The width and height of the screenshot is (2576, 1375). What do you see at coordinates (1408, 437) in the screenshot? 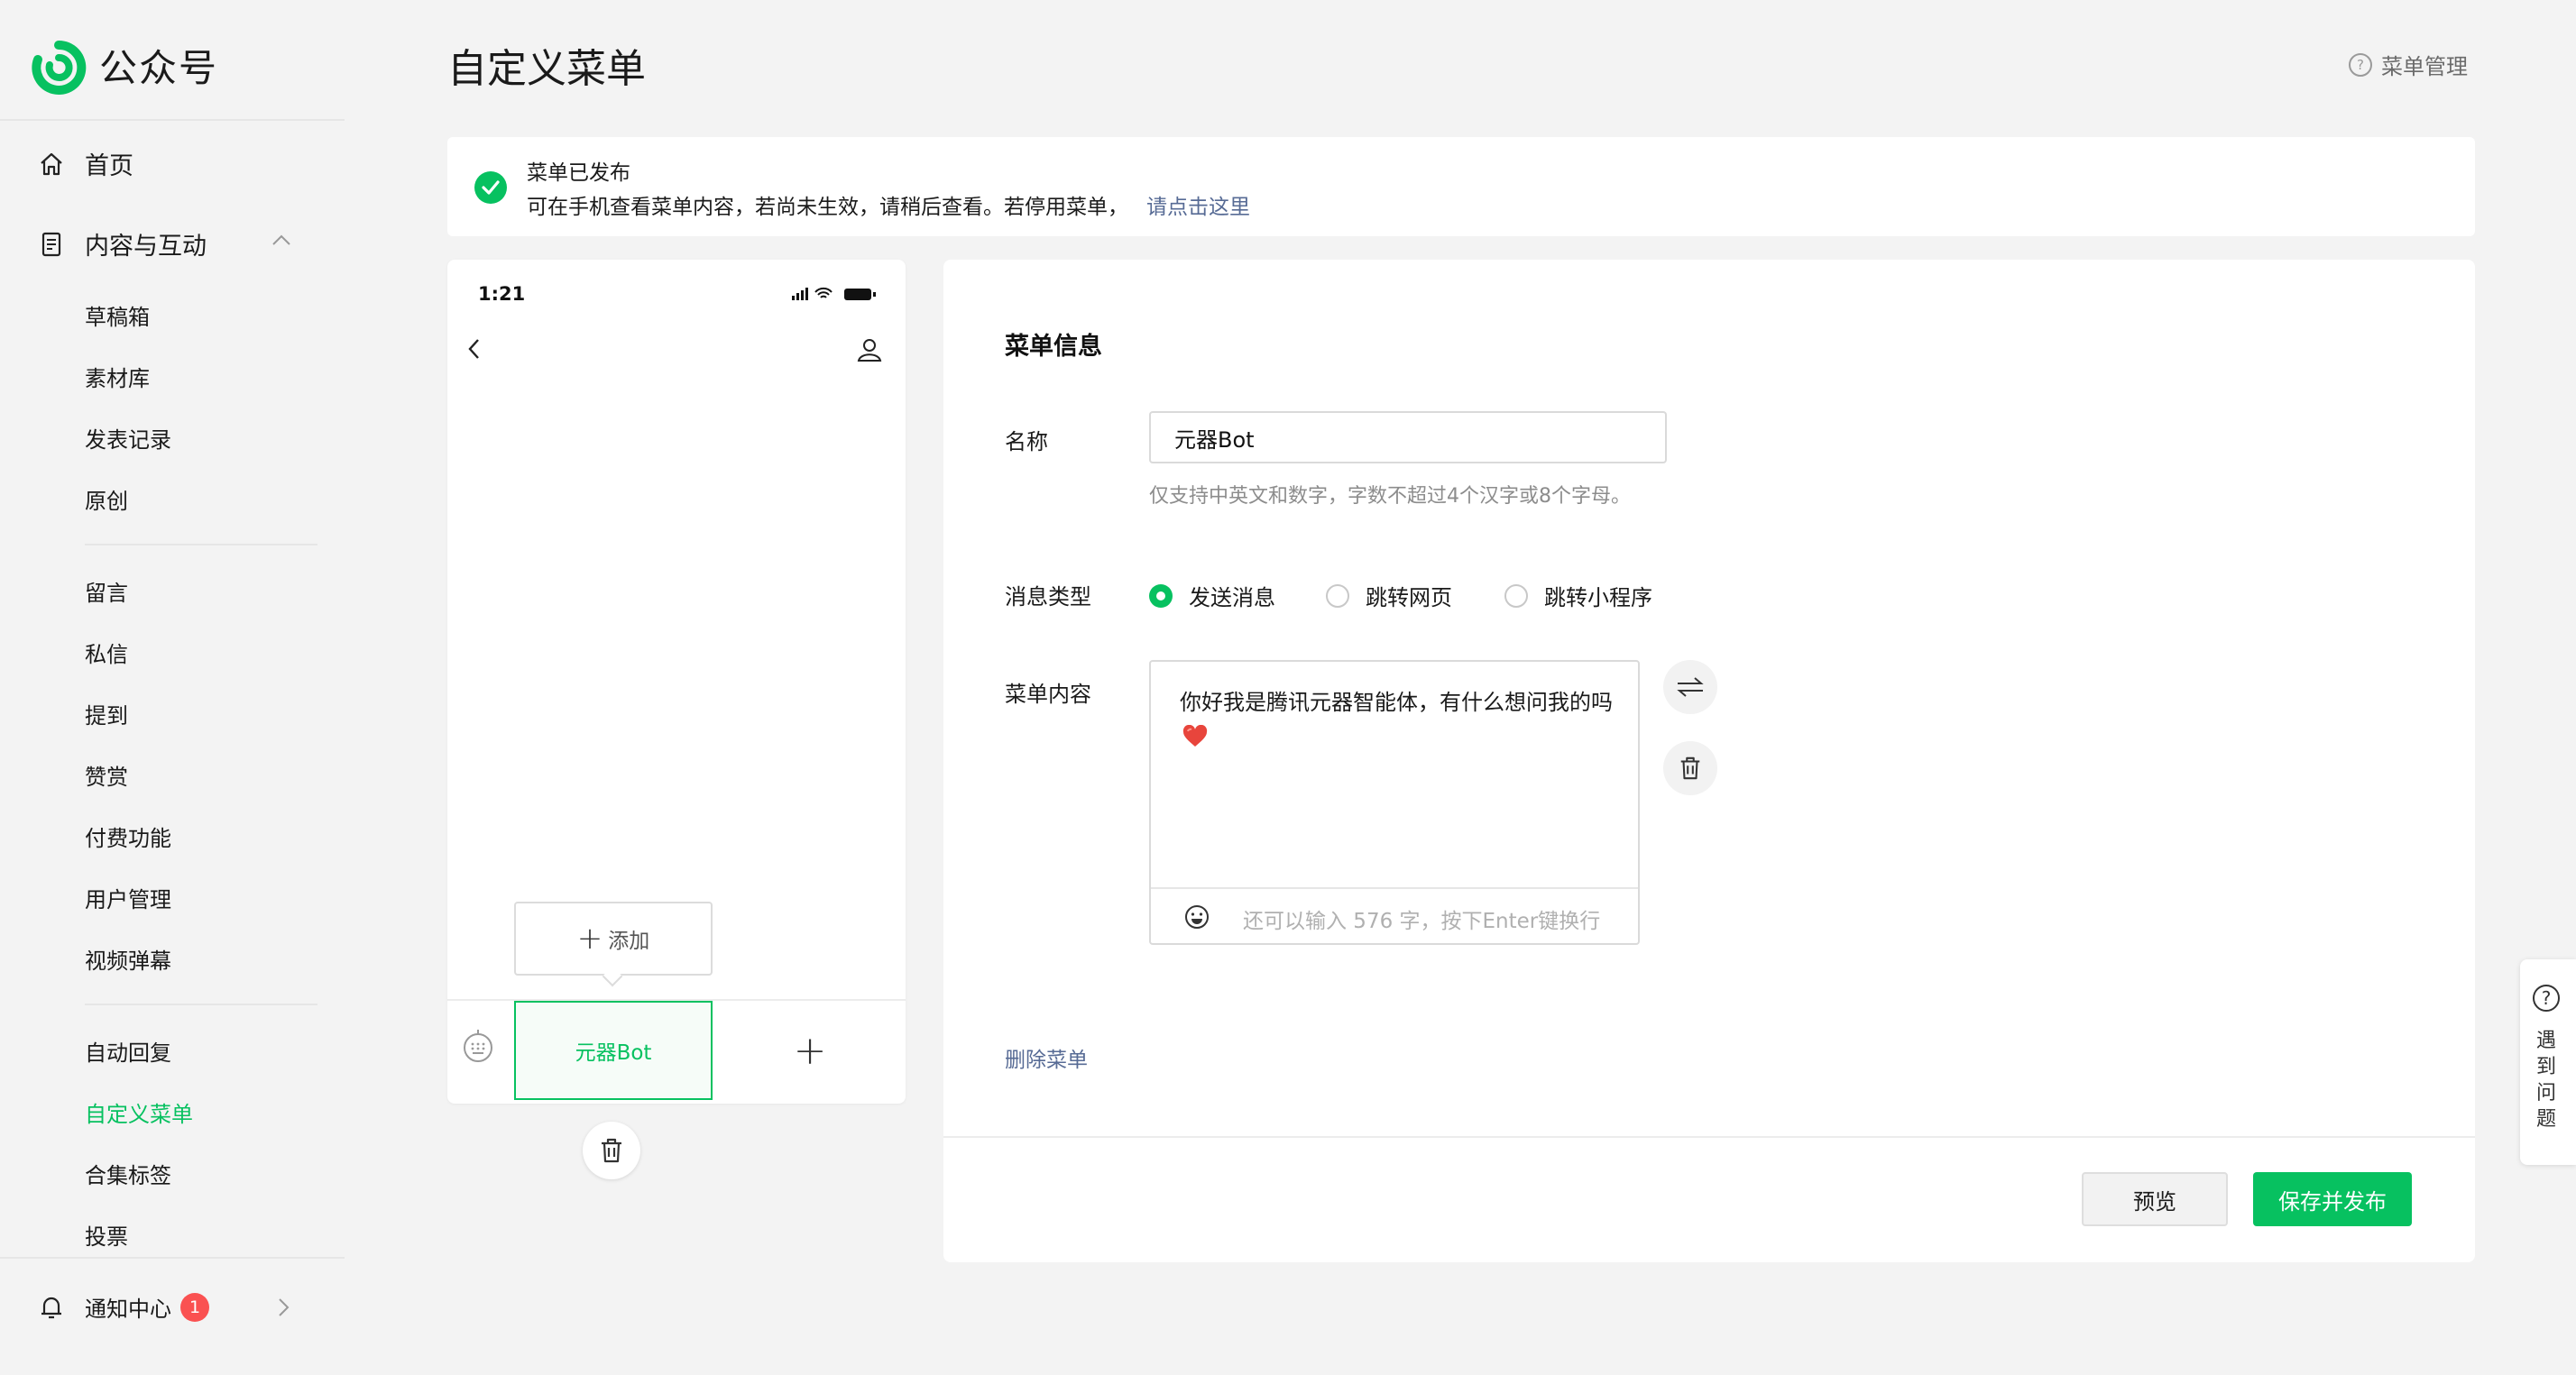
I see `menu-name-input` at bounding box center [1408, 437].